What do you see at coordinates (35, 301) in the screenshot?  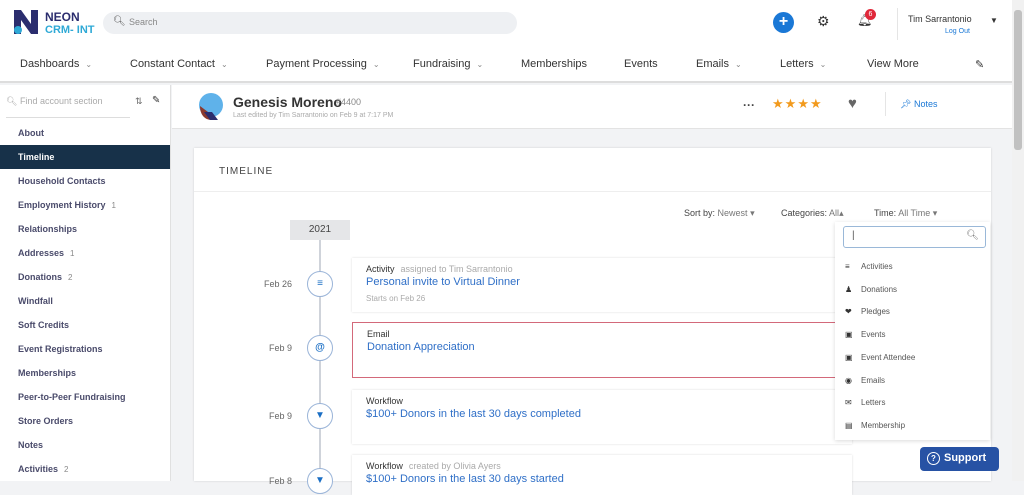 I see `sidebar-item-label: Windfall` at bounding box center [35, 301].